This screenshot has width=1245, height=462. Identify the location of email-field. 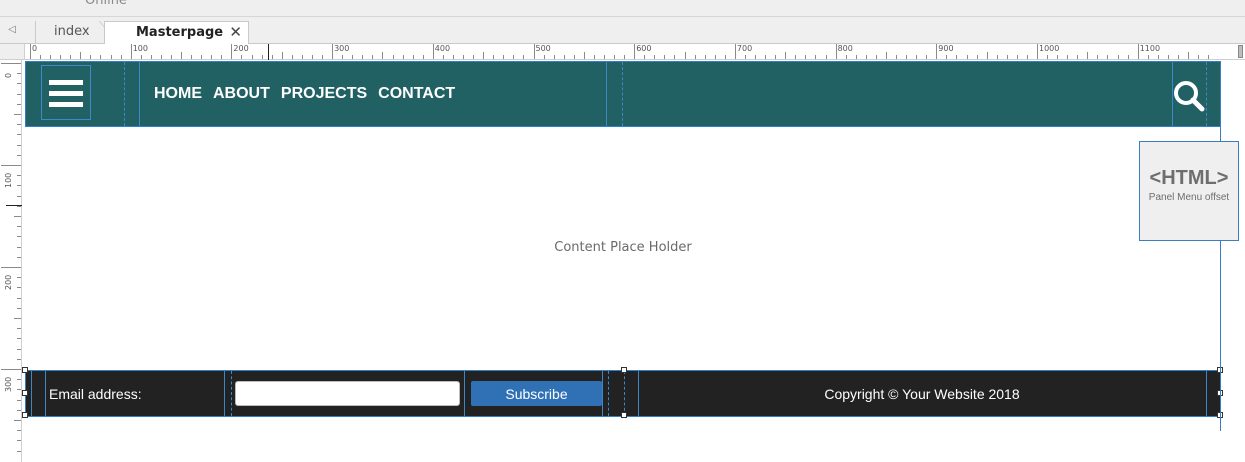
(347, 393).